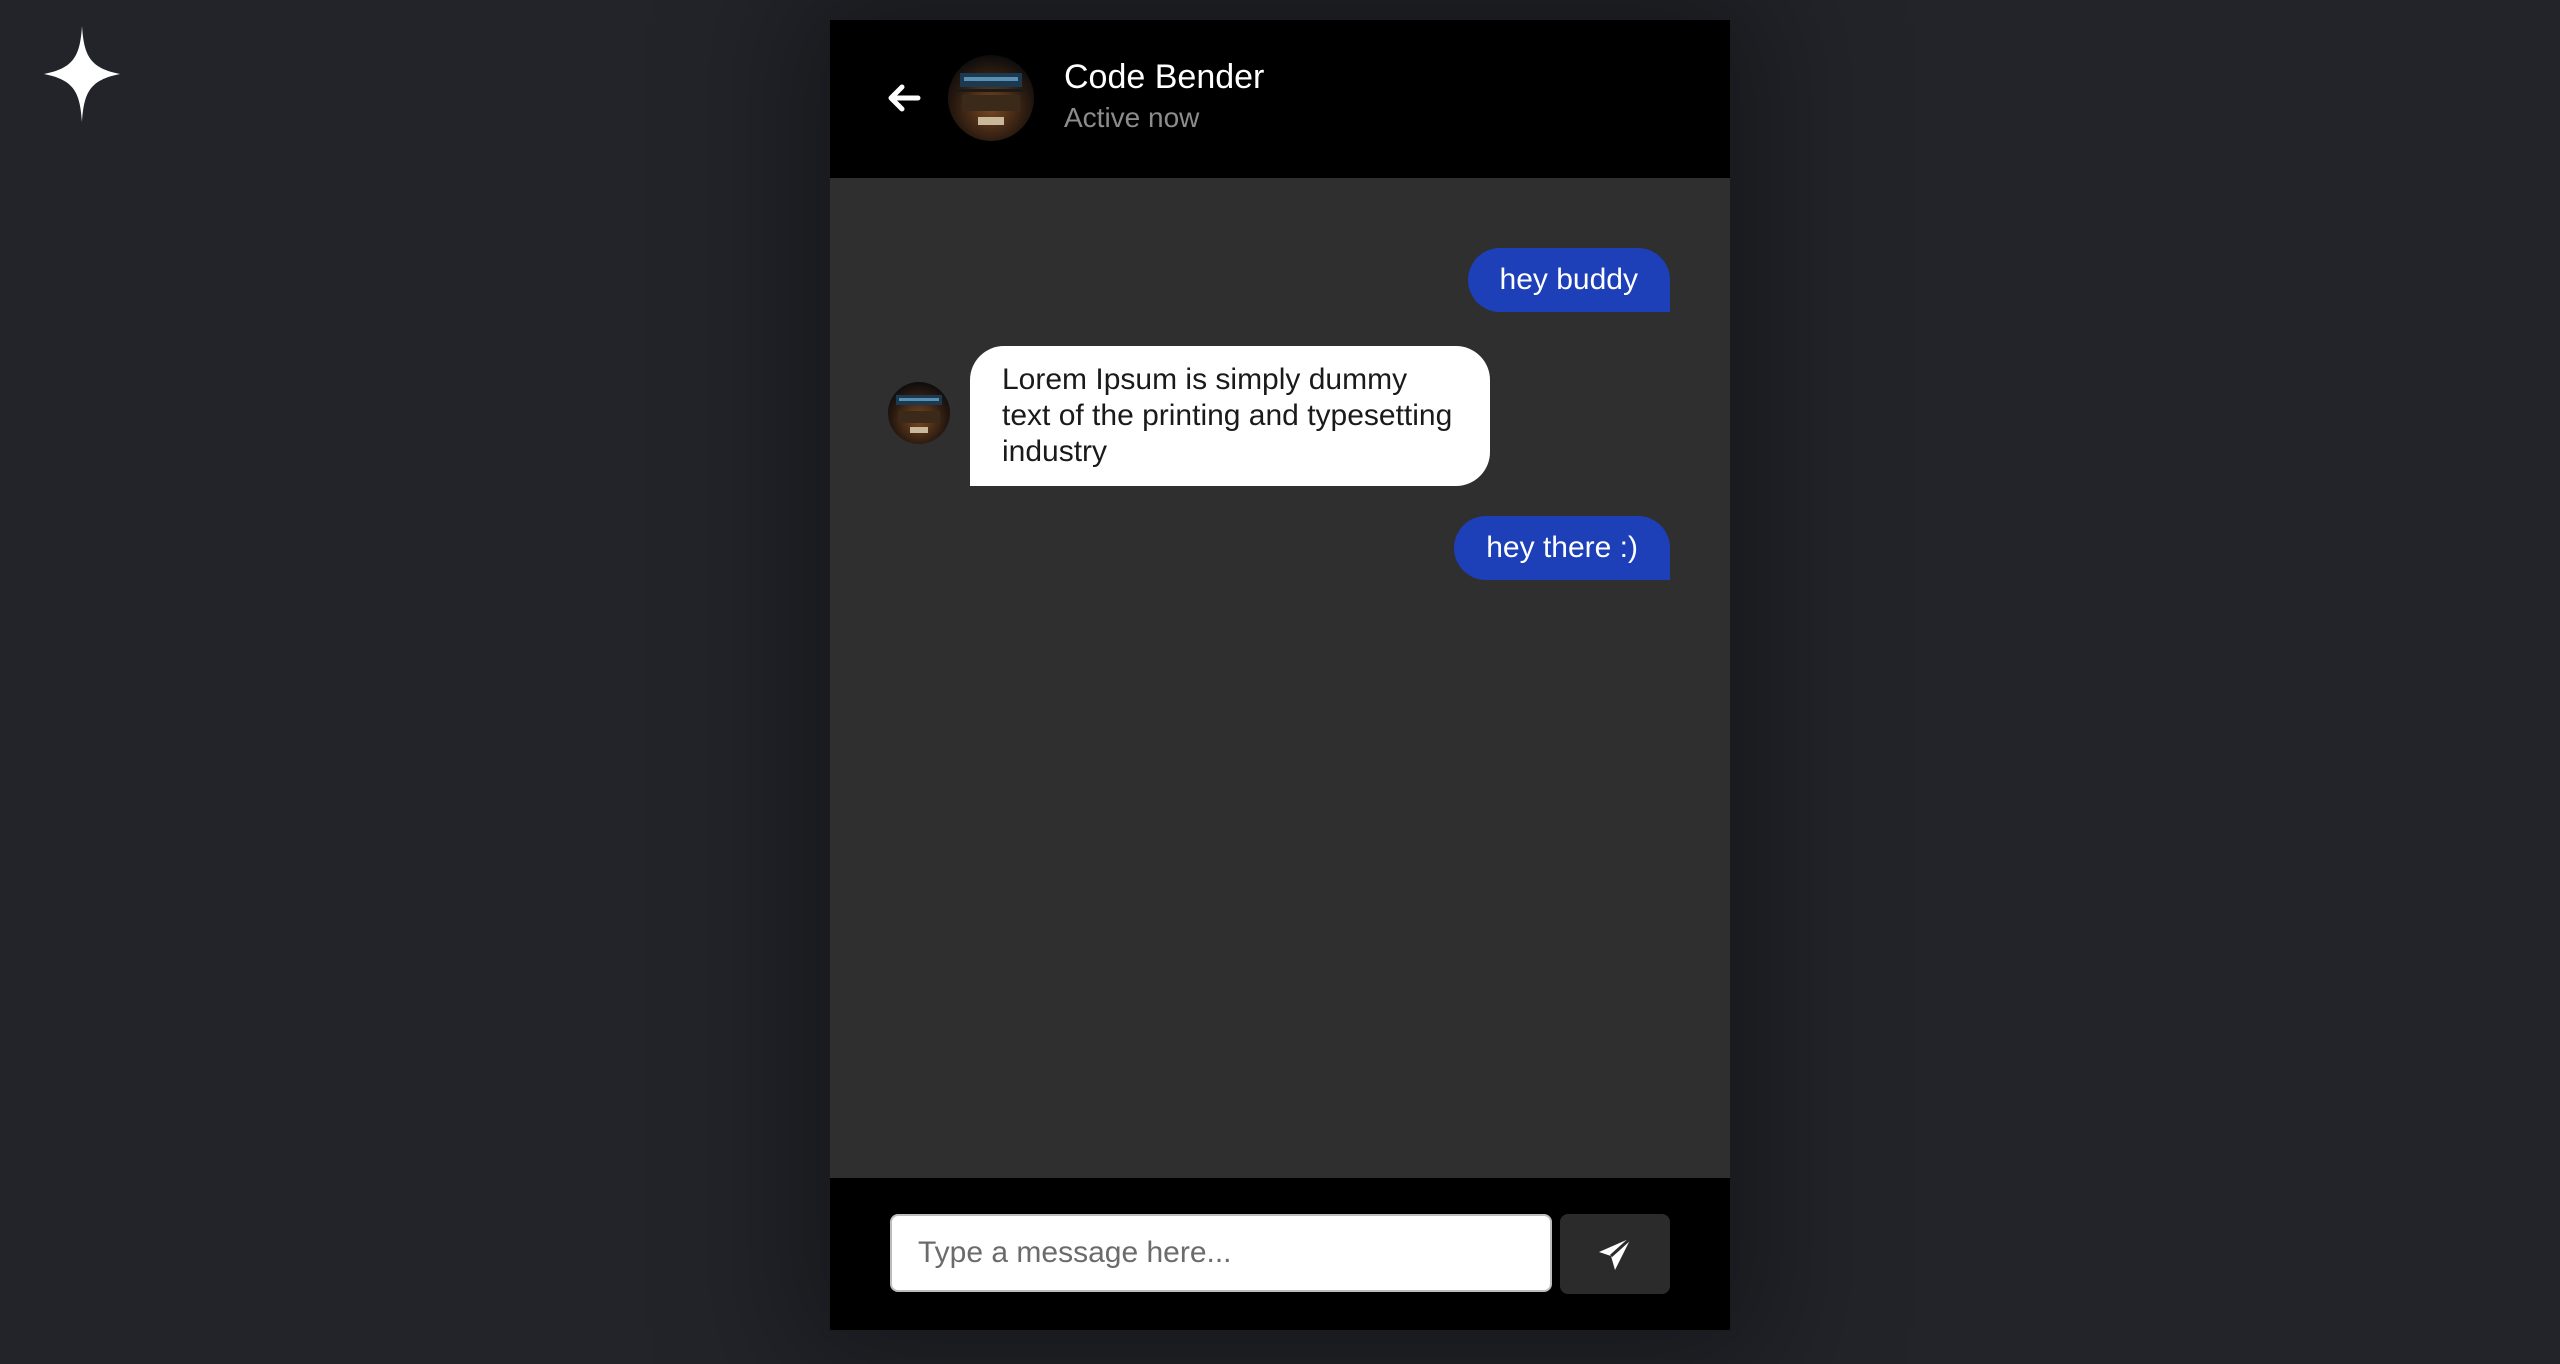 This screenshot has height=1364, width=2560. What do you see at coordinates (82, 74) in the screenshot?
I see `sparkle-icon` at bounding box center [82, 74].